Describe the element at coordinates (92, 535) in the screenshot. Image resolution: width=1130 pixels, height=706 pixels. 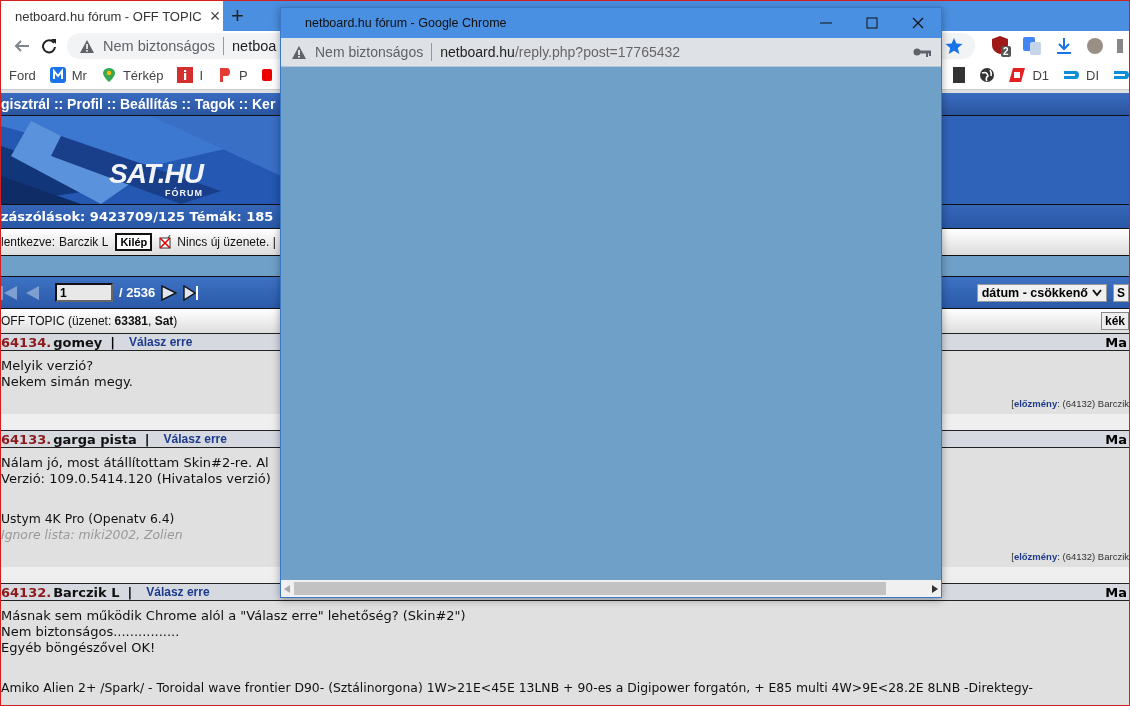
I see `ignore-list-text: Ignore lista: miki2002, Zolien` at that location.